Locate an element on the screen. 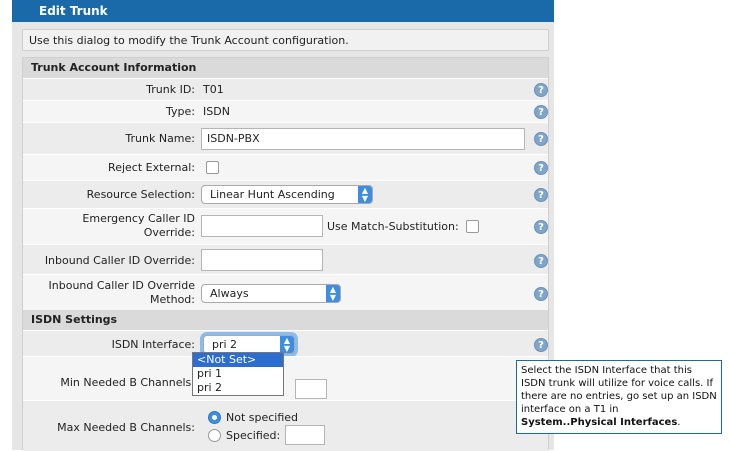 The height and width of the screenshot is (451, 730). specified-label: Specified: is located at coordinates (253, 435).